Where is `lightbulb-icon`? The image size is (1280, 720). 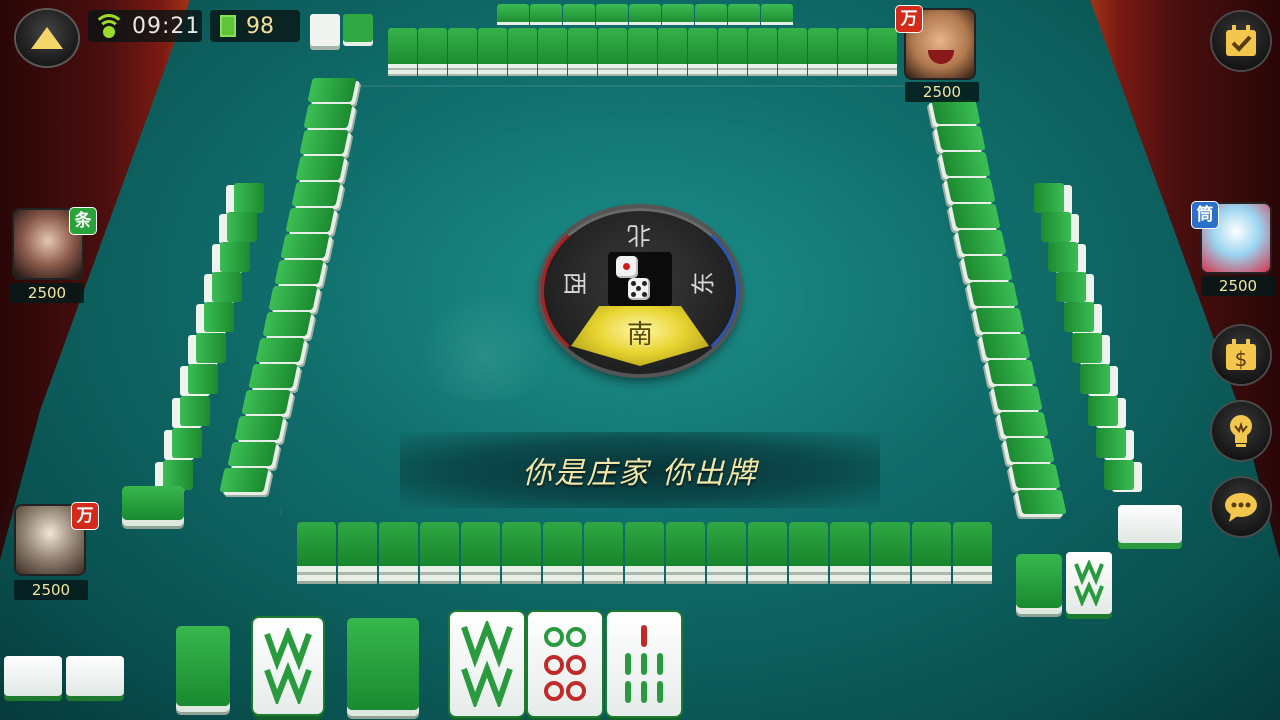
lightbulb-icon is located at coordinates (1241, 431).